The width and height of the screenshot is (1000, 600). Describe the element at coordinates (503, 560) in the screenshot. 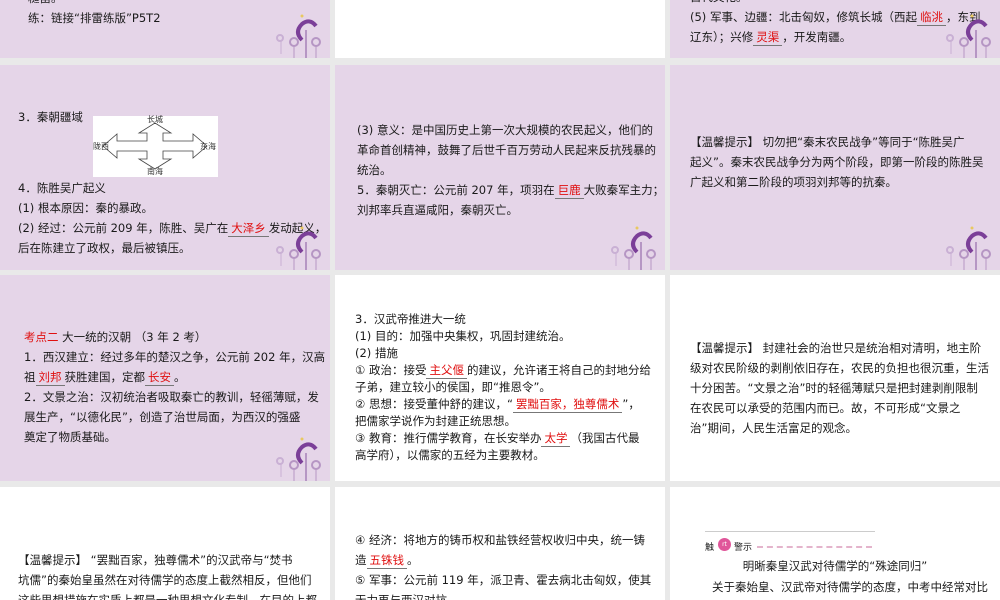

I see `text-line: 造五铢钱。` at that location.